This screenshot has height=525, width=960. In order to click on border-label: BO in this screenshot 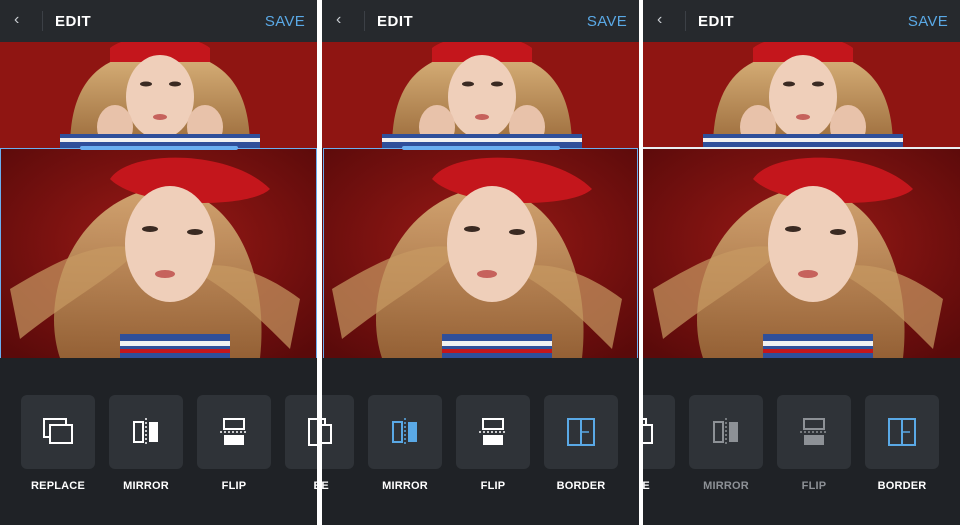, I will do `click(297, 486)`.